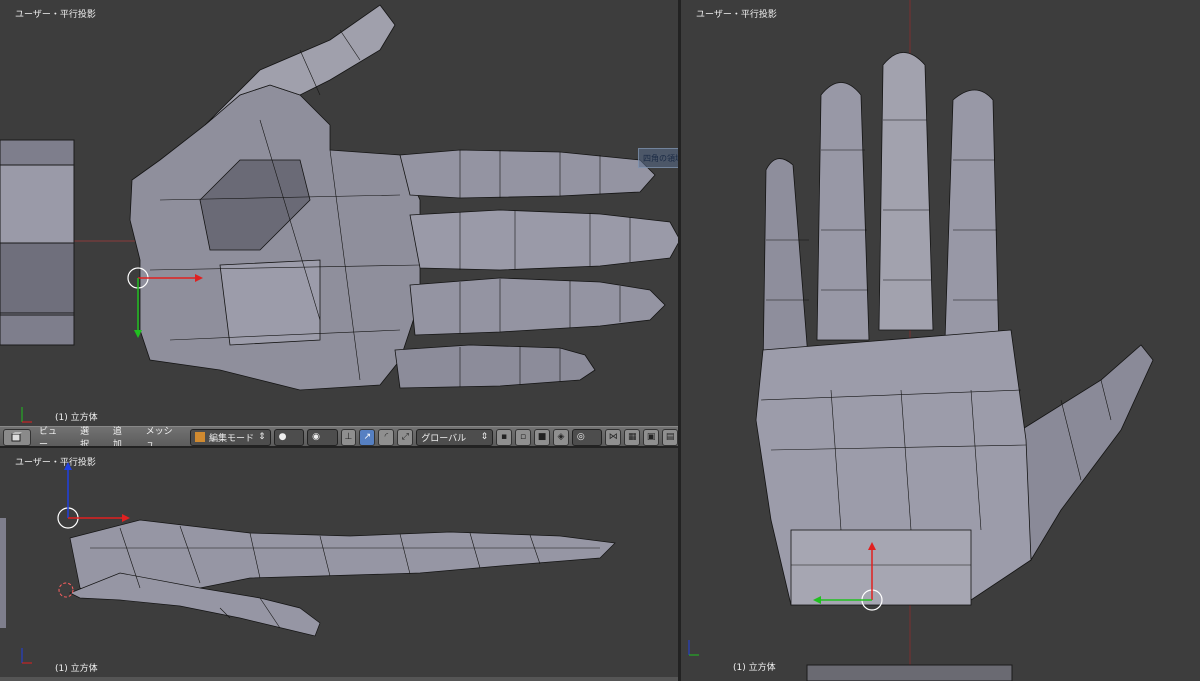 This screenshot has height=681, width=1200. I want to click on snap-target-button: ▦, so click(632, 437).